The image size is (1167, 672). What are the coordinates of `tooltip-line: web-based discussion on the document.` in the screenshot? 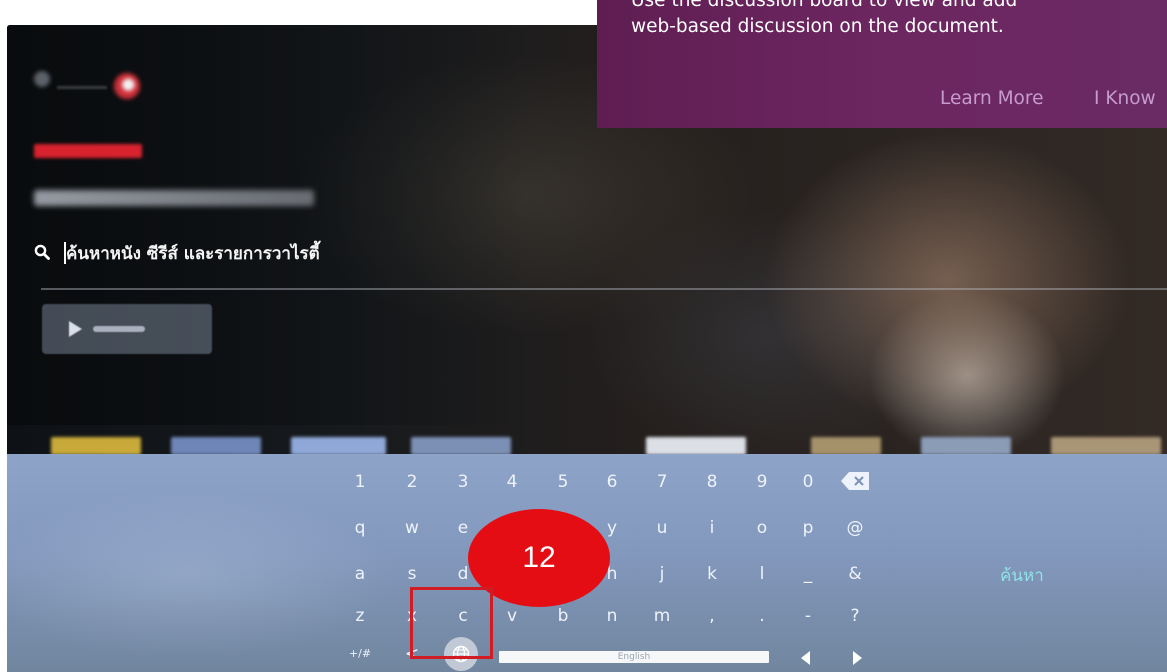 It's located at (817, 26).